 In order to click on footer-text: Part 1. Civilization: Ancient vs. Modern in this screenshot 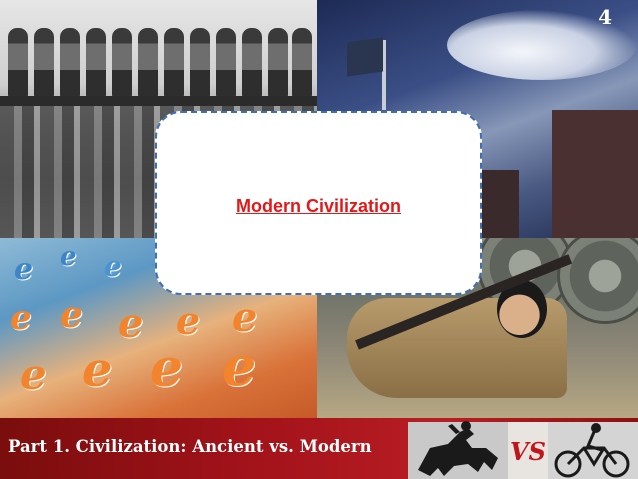, I will do `click(190, 446)`.